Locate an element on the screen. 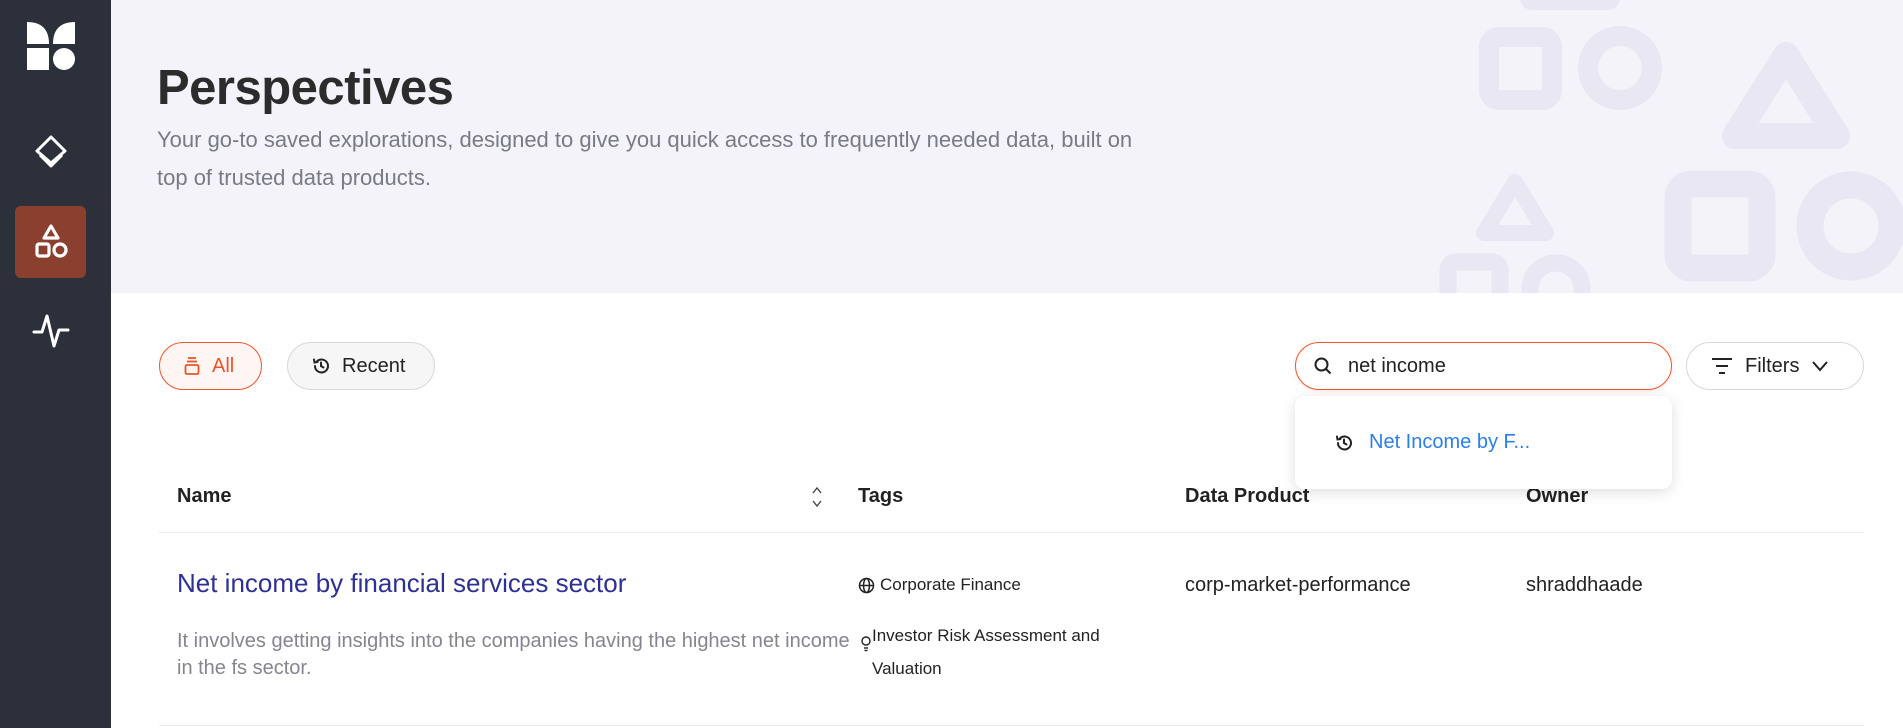 This screenshot has height=728, width=1903. sidebar-item-perspectives is located at coordinates (50, 242).